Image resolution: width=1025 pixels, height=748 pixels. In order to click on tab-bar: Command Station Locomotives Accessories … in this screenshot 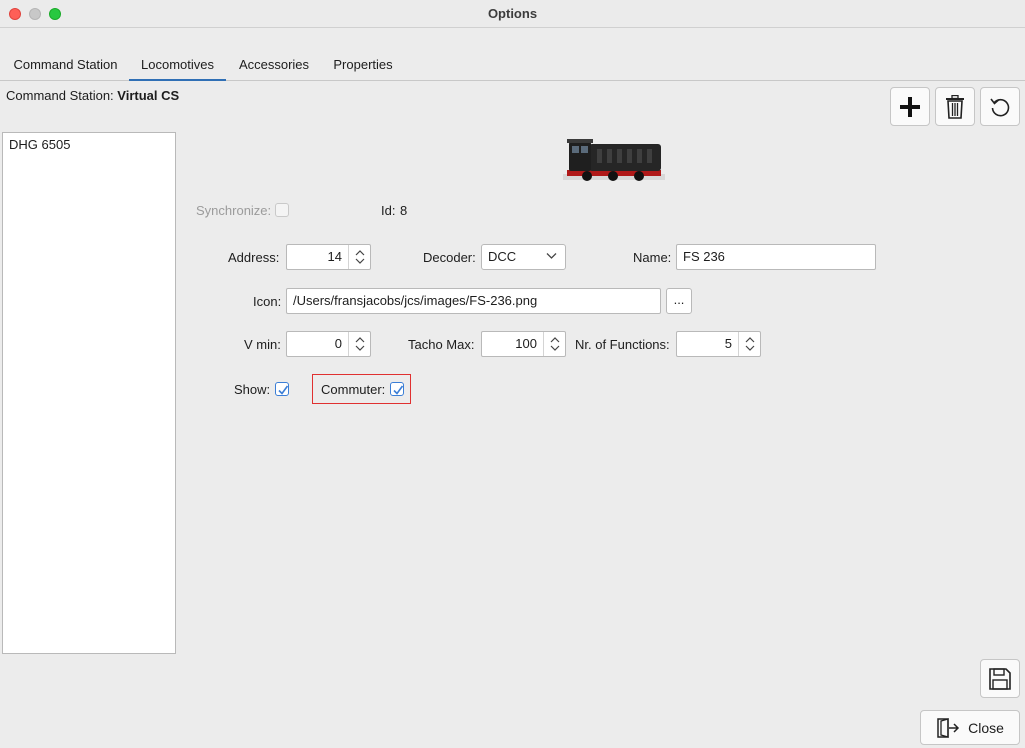, I will do `click(512, 66)`.